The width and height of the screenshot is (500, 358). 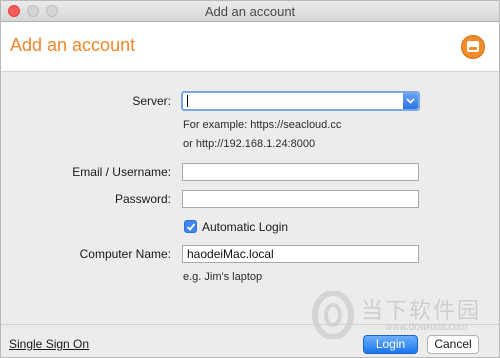 What do you see at coordinates (421, 311) in the screenshot?
I see `watermark-text: 当下软件园` at bounding box center [421, 311].